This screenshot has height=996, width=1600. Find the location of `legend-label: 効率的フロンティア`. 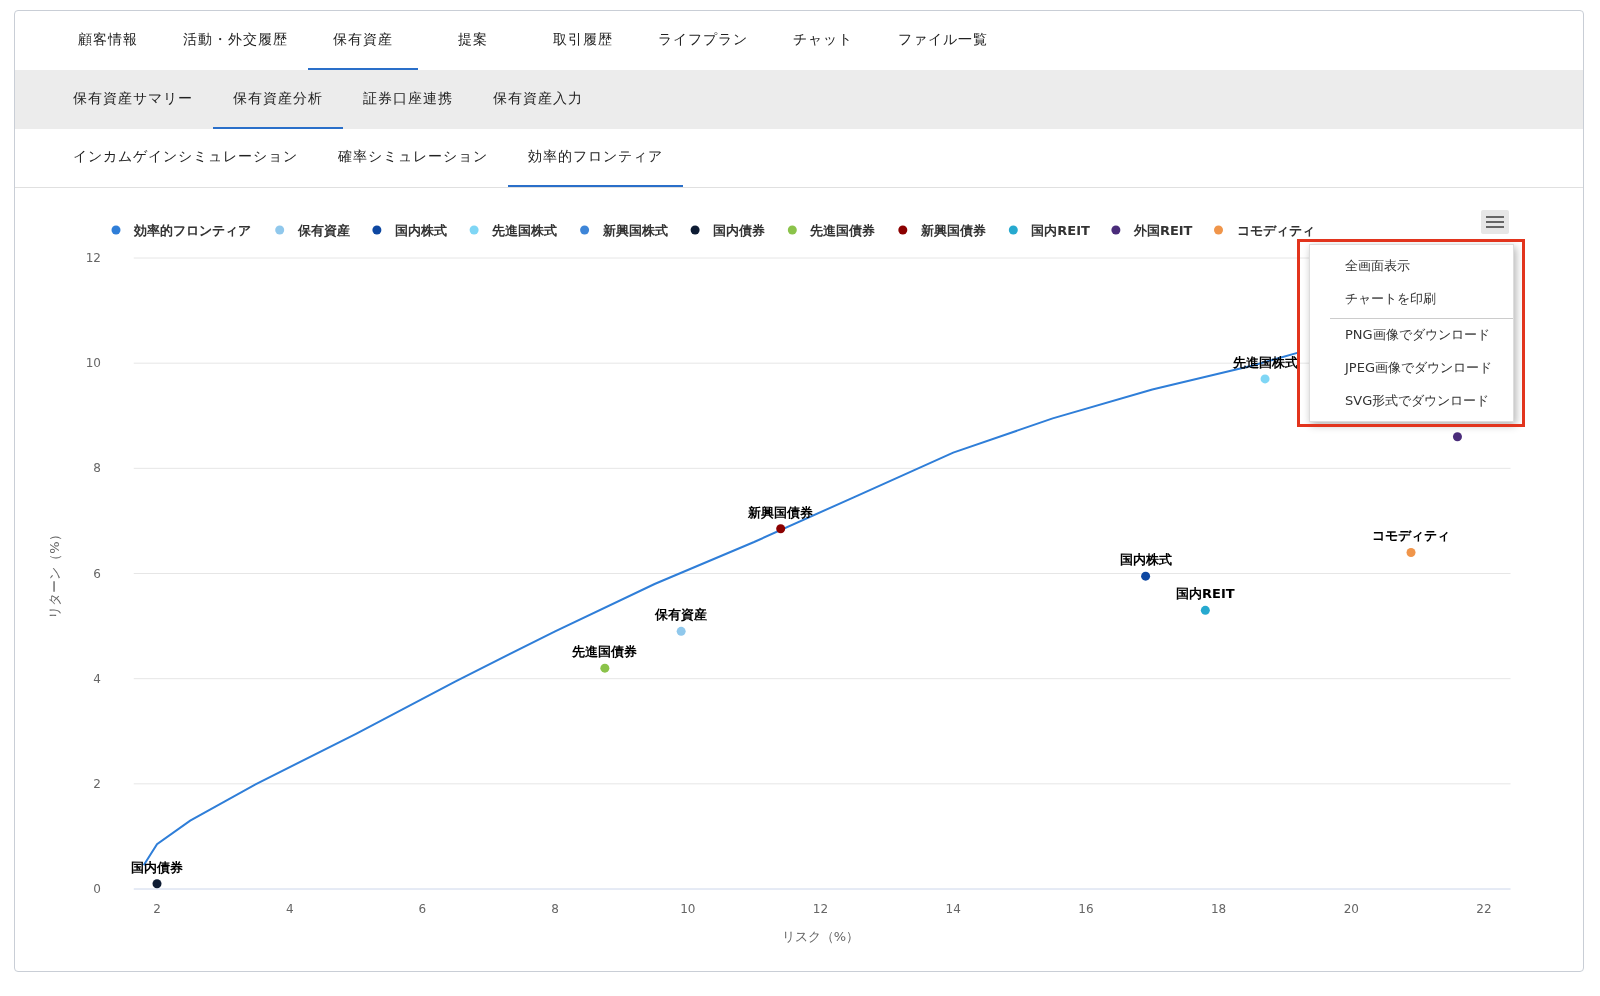

legend-label: 効率的フロンティア is located at coordinates (192, 230).